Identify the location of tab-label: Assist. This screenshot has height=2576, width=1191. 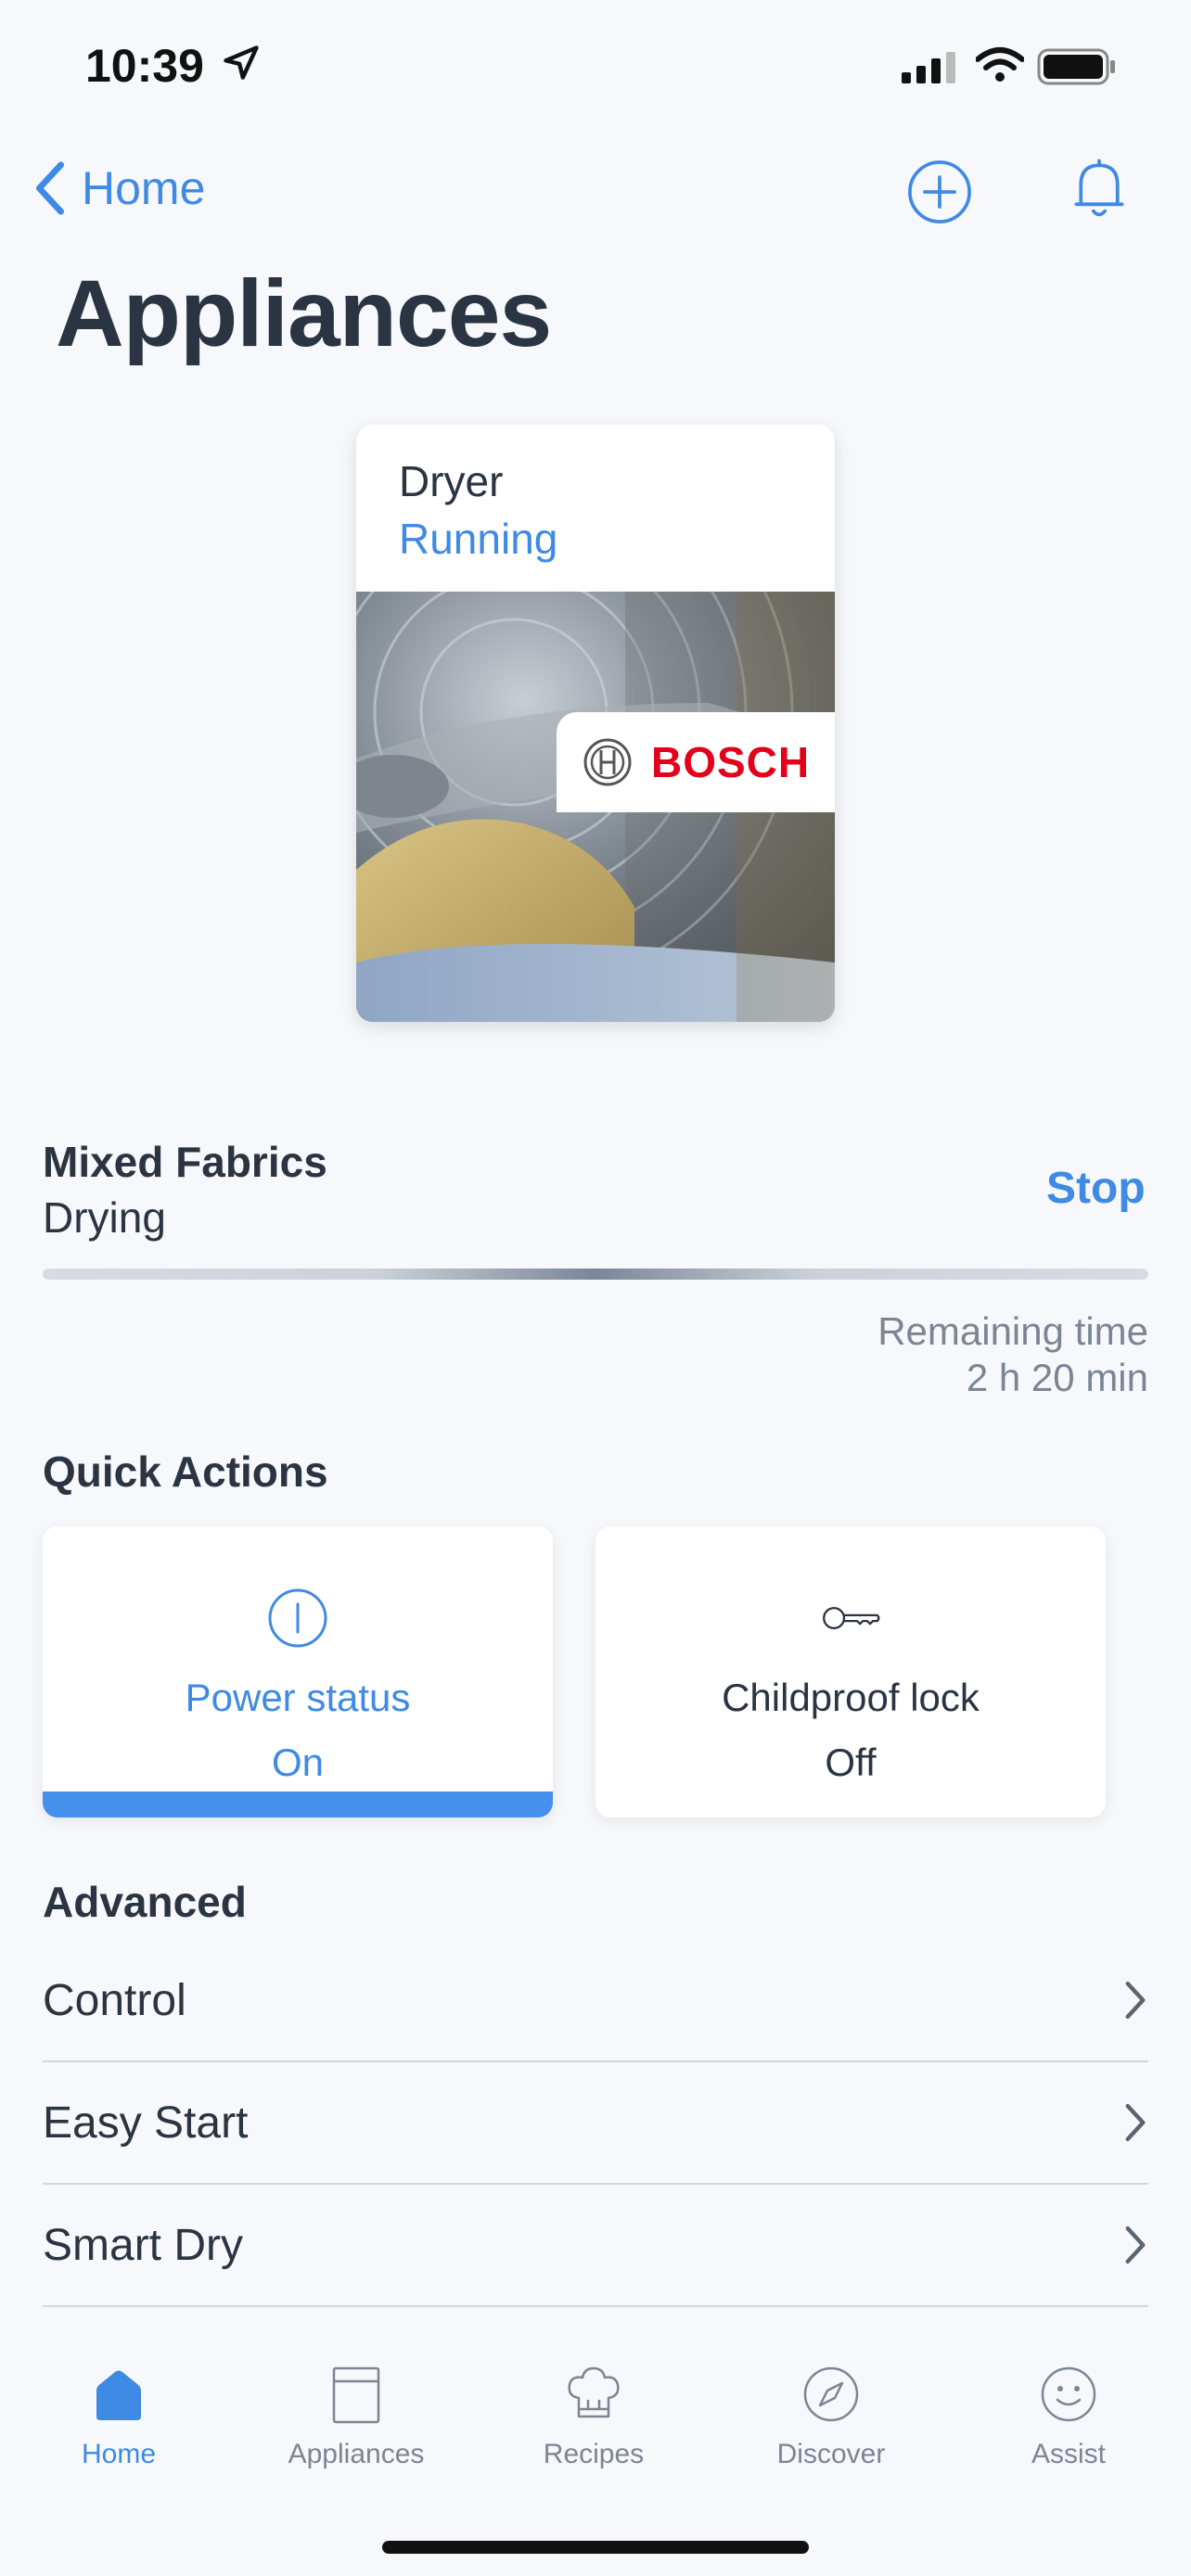
(1068, 2454).